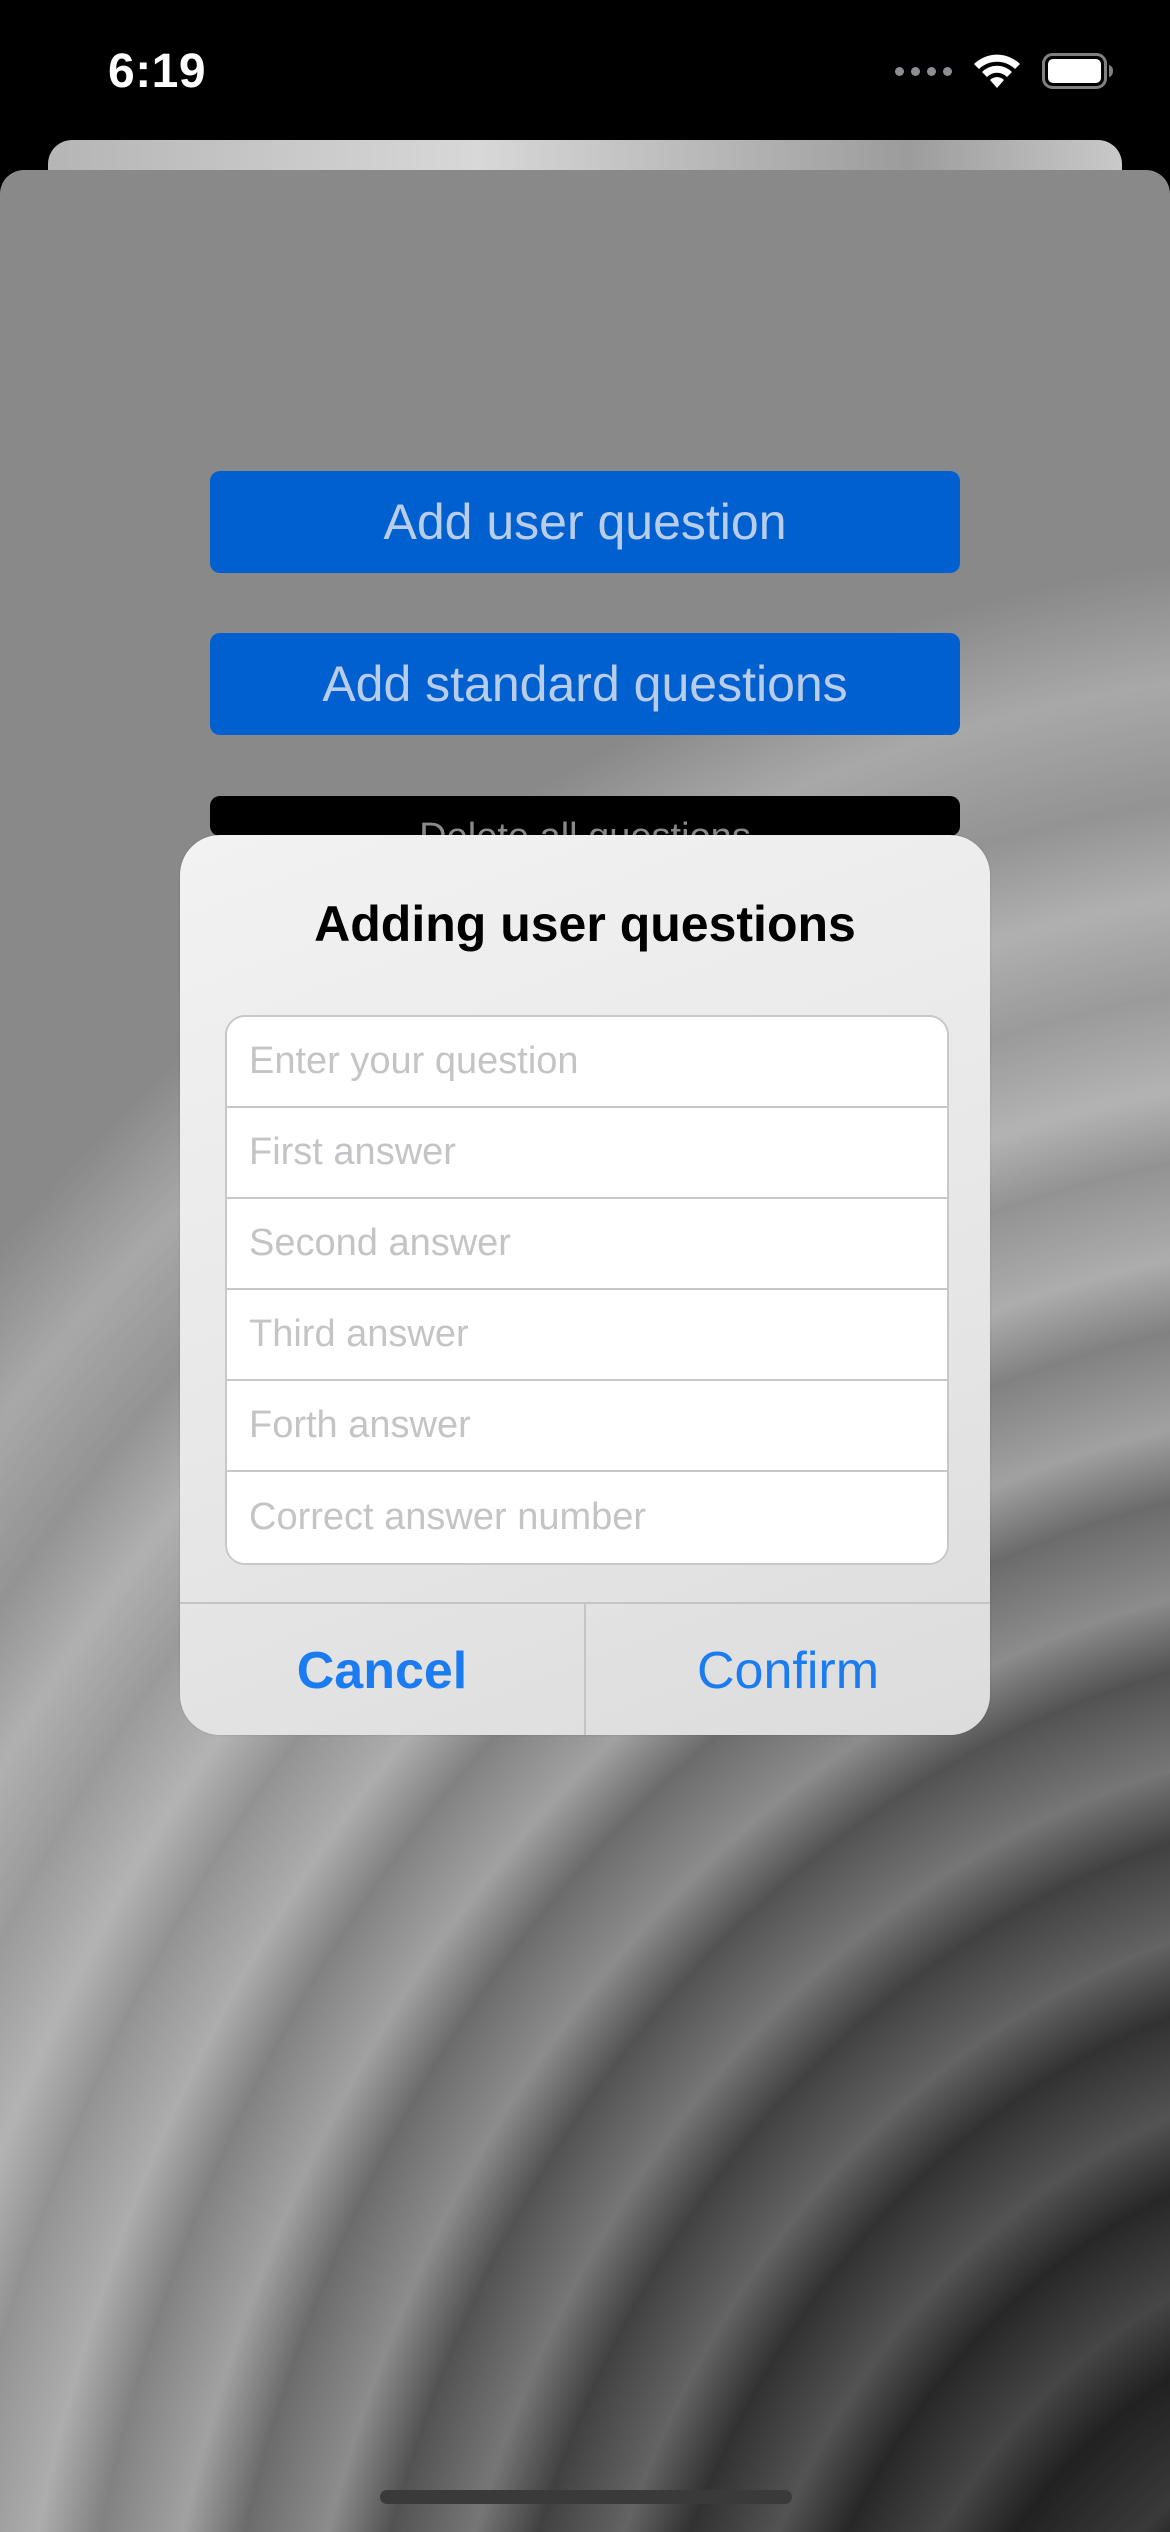 The image size is (1170, 2532). Describe the element at coordinates (587, 1335) in the screenshot. I see `third-answer-field` at that location.